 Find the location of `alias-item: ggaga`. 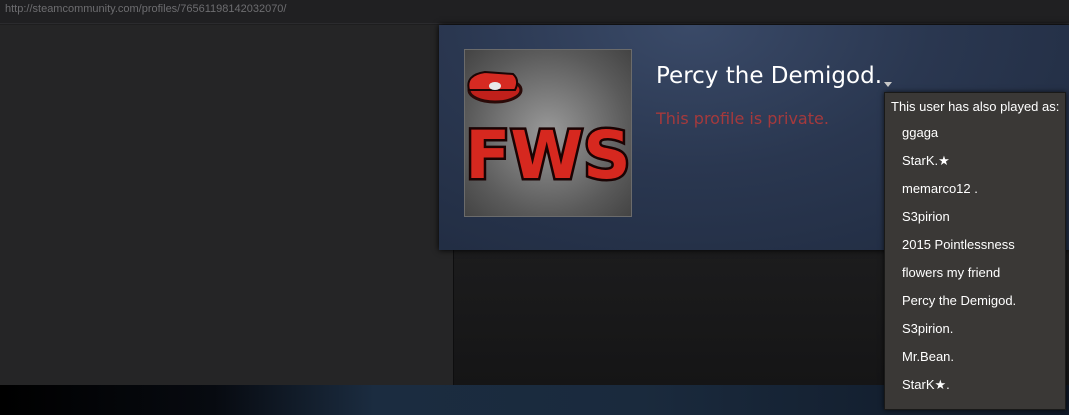

alias-item: ggaga is located at coordinates (975, 133).